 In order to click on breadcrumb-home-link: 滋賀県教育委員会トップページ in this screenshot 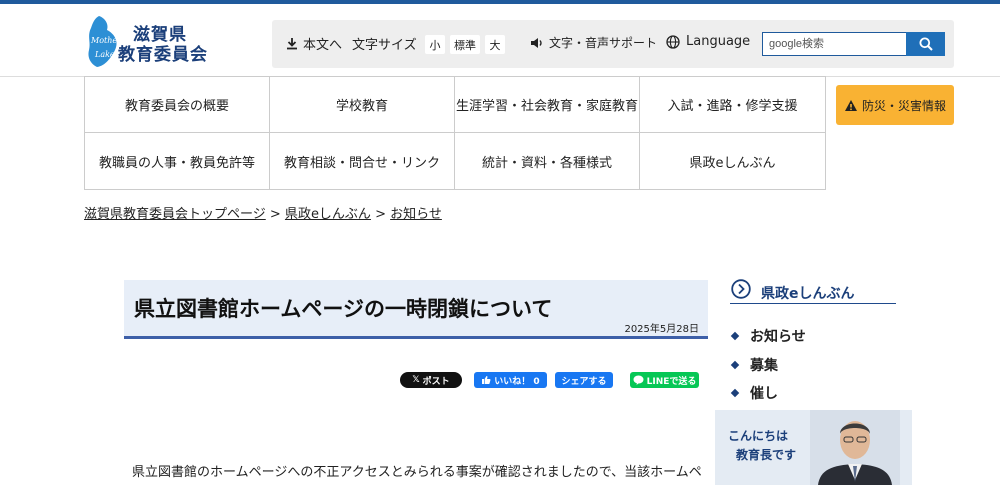, I will do `click(175, 214)`.